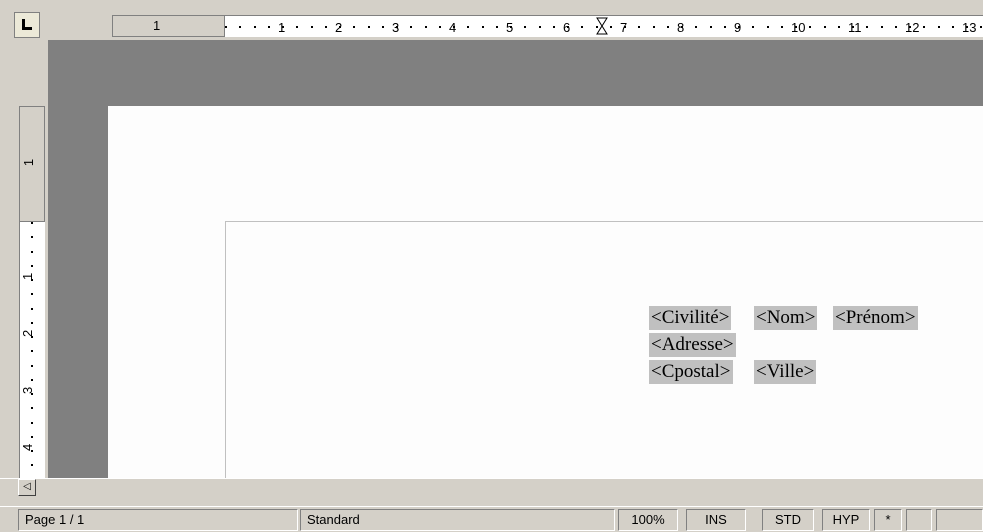 This screenshot has width=983, height=532. Describe the element at coordinates (737, 27) in the screenshot. I see `ruler-label: 9` at that location.